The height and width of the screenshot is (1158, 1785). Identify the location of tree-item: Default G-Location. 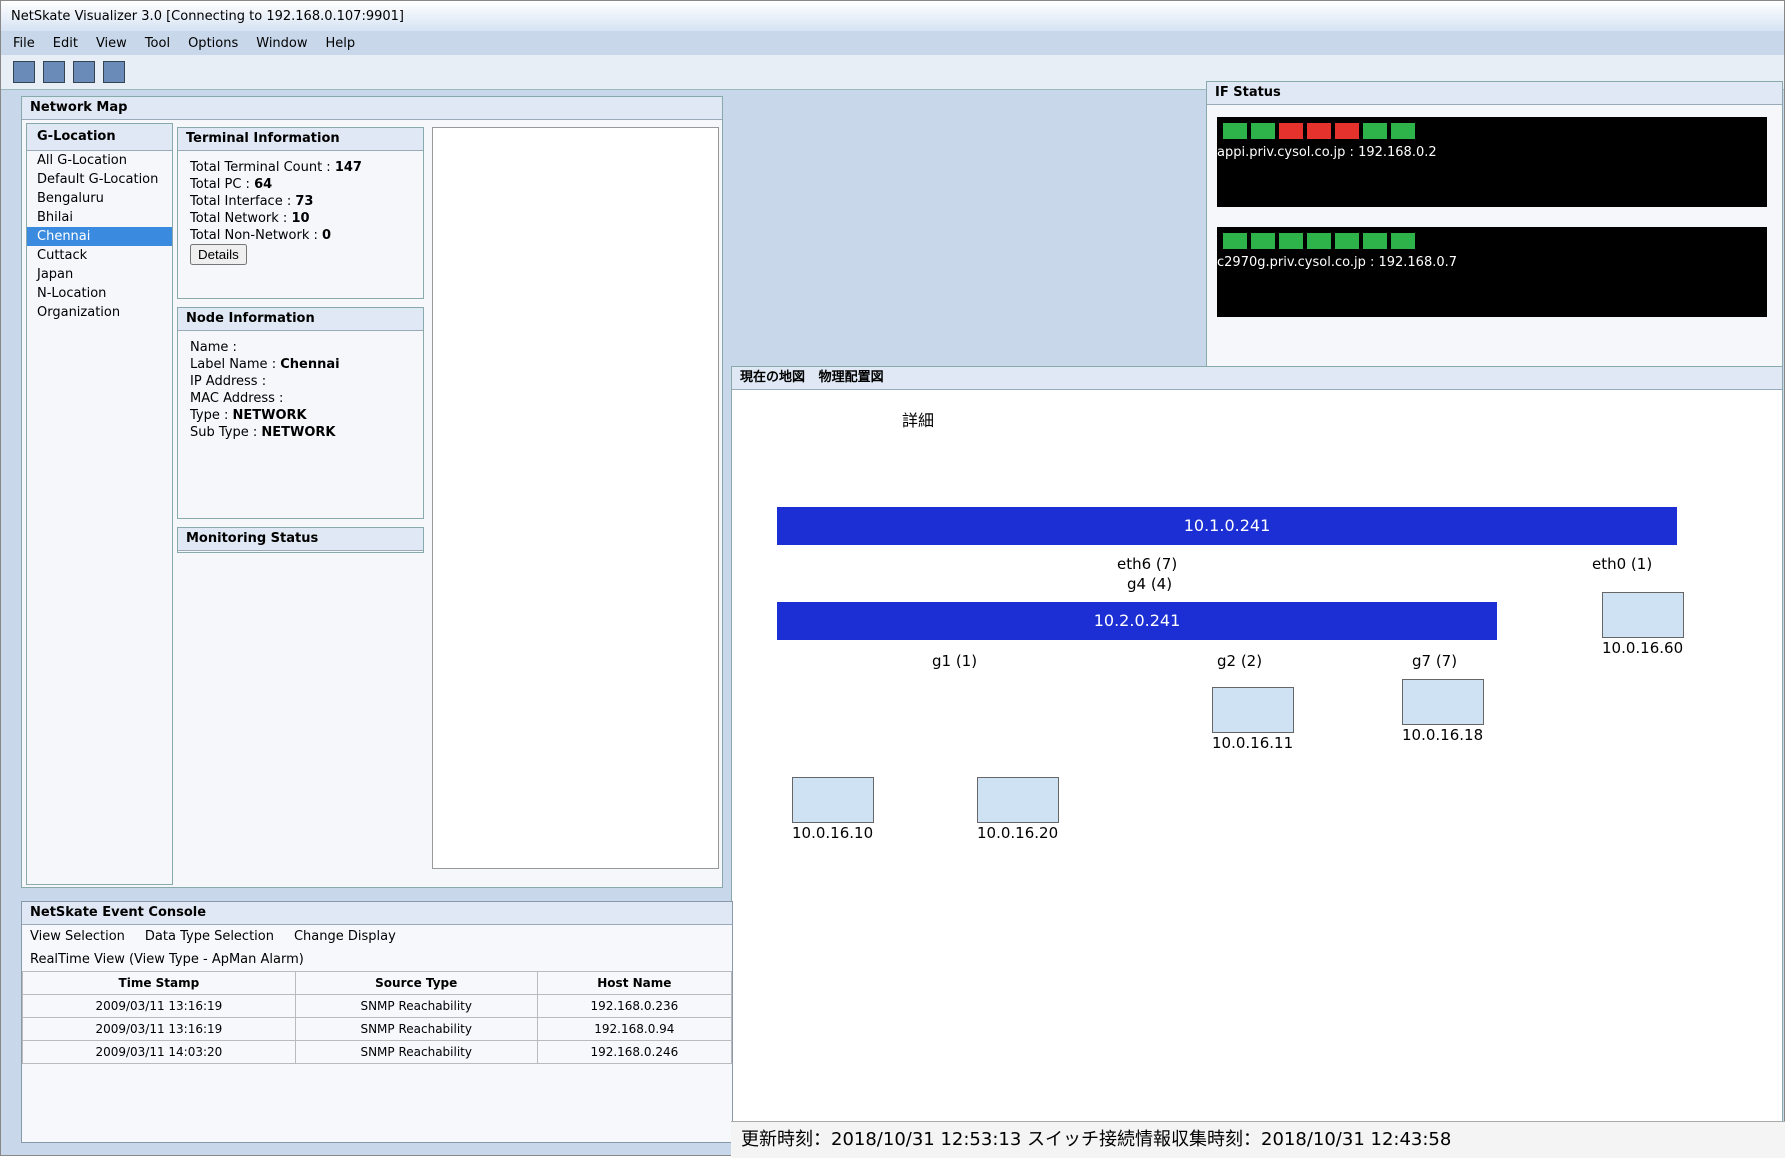
(99, 179).